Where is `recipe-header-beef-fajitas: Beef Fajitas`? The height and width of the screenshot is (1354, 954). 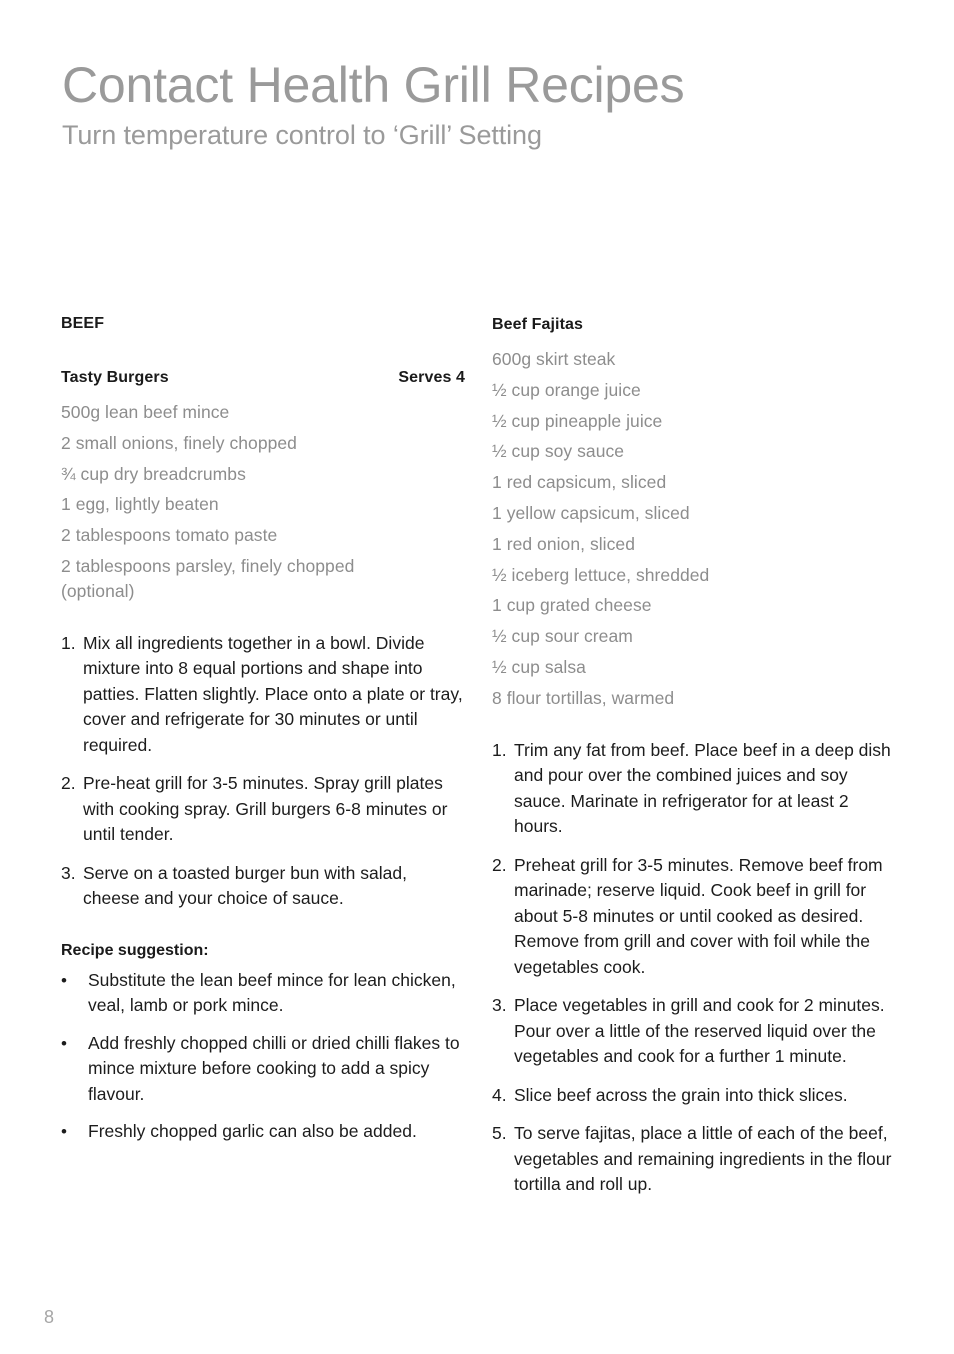
recipe-header-beef-fajitas: Beef Fajitas is located at coordinates (694, 325).